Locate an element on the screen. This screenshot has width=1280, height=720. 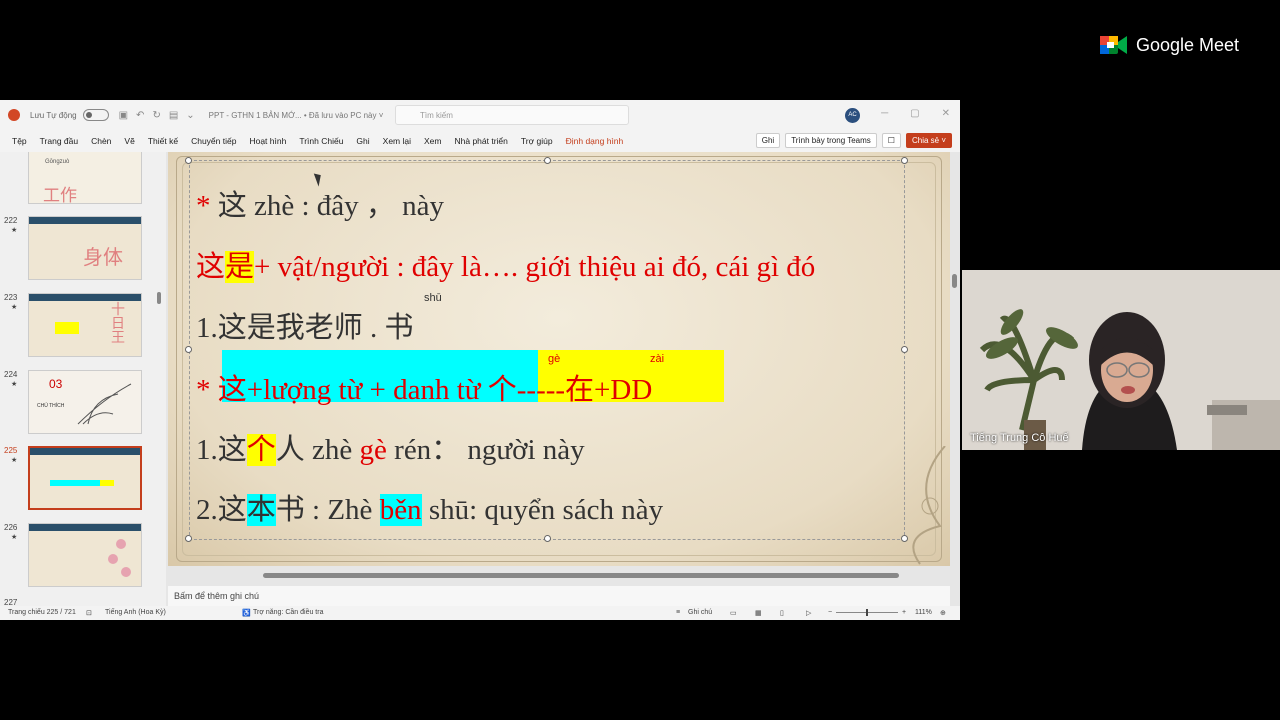
slideshow-view-icon: ▷ is located at coordinates (808, 613).